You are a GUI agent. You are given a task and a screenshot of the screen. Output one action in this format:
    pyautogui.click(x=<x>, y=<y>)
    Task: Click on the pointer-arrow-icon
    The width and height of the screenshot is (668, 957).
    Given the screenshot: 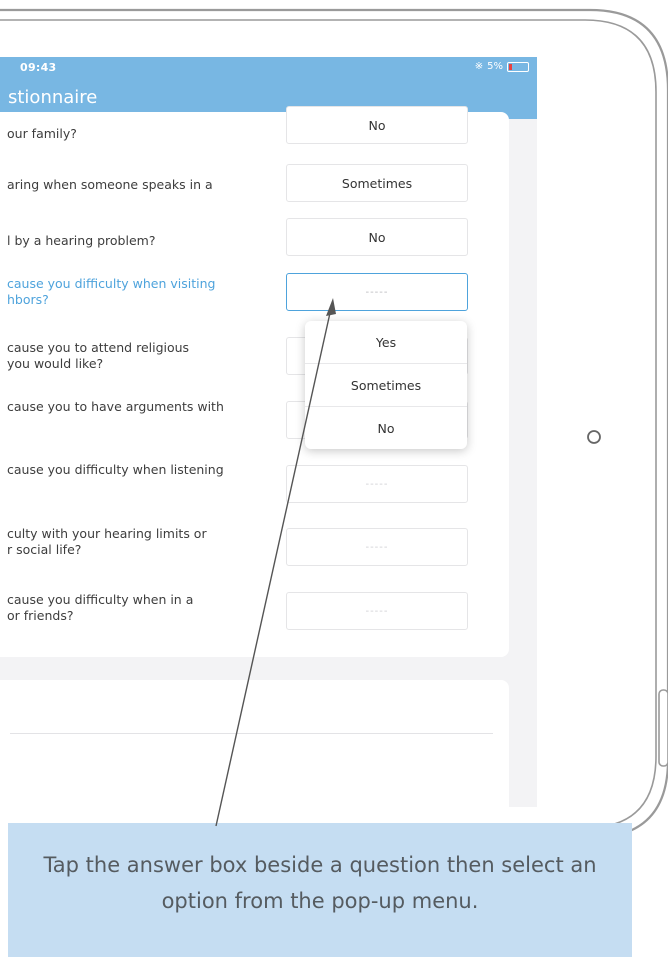 What is the action you would take?
    pyautogui.click(x=275, y=562)
    